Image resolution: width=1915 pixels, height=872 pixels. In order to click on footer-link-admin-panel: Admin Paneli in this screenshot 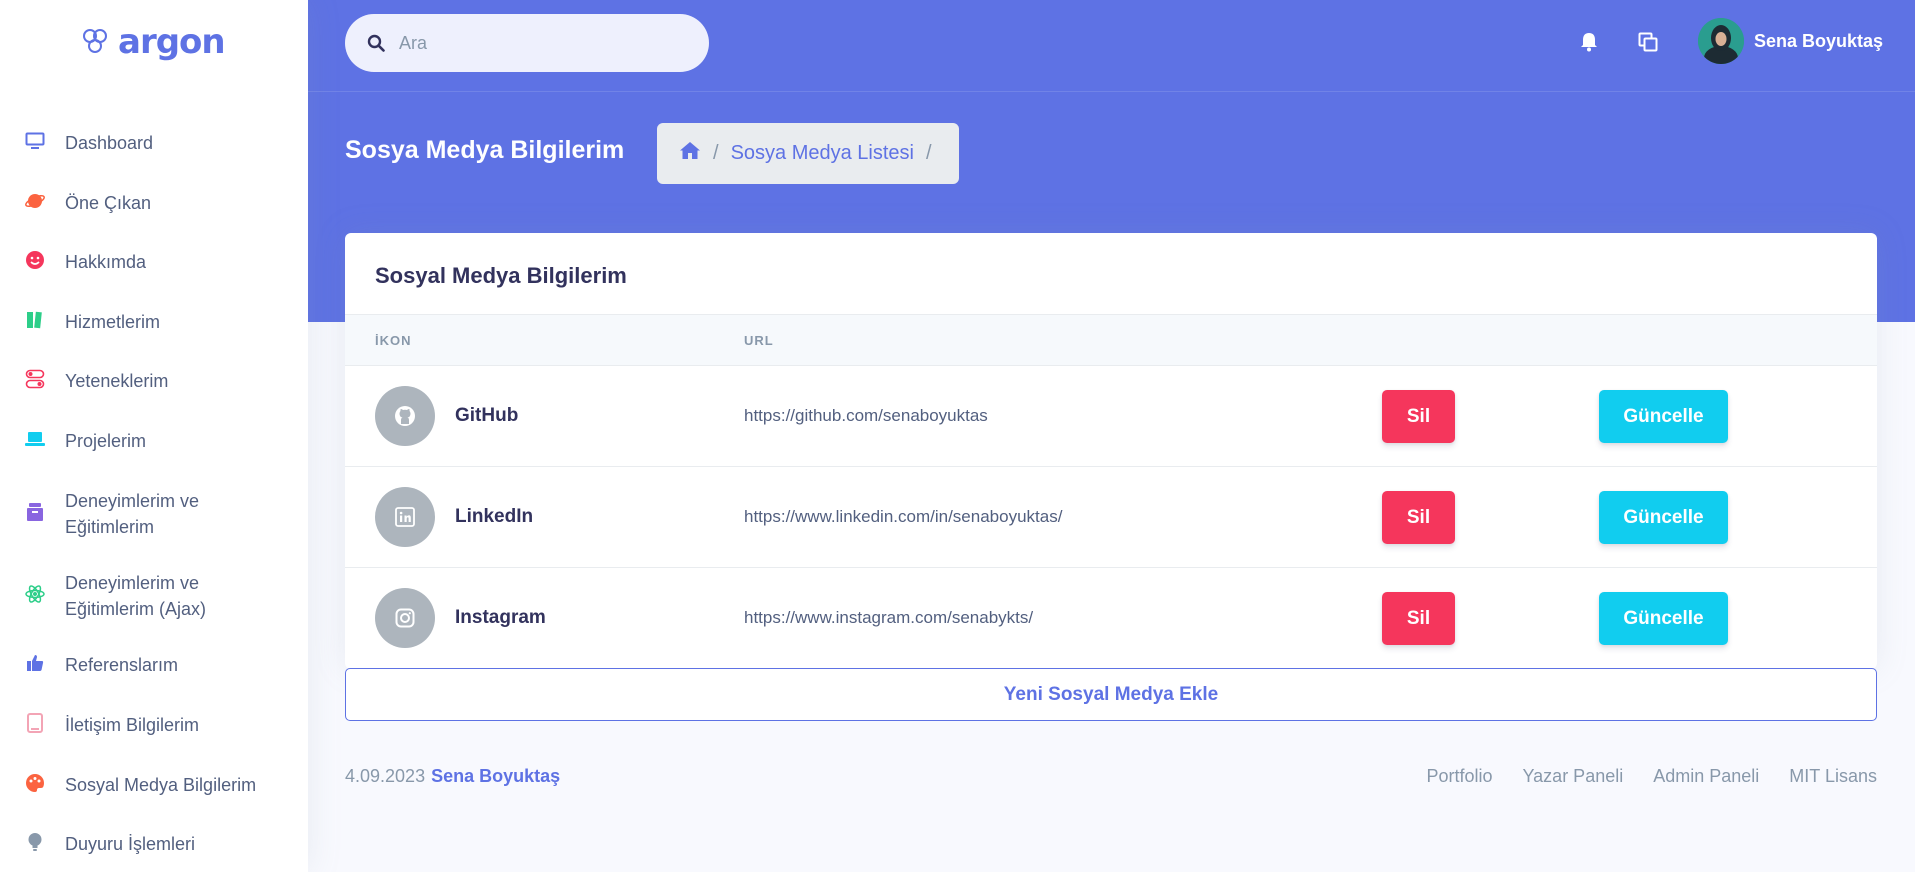, I will do `click(1706, 776)`.